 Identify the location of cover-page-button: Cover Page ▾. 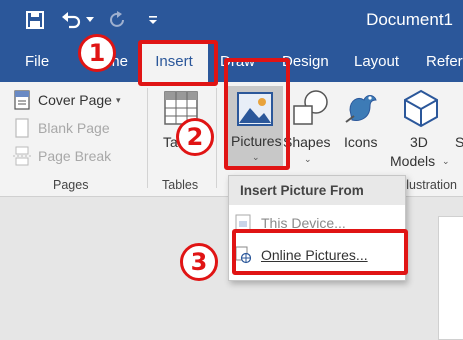
(66, 100).